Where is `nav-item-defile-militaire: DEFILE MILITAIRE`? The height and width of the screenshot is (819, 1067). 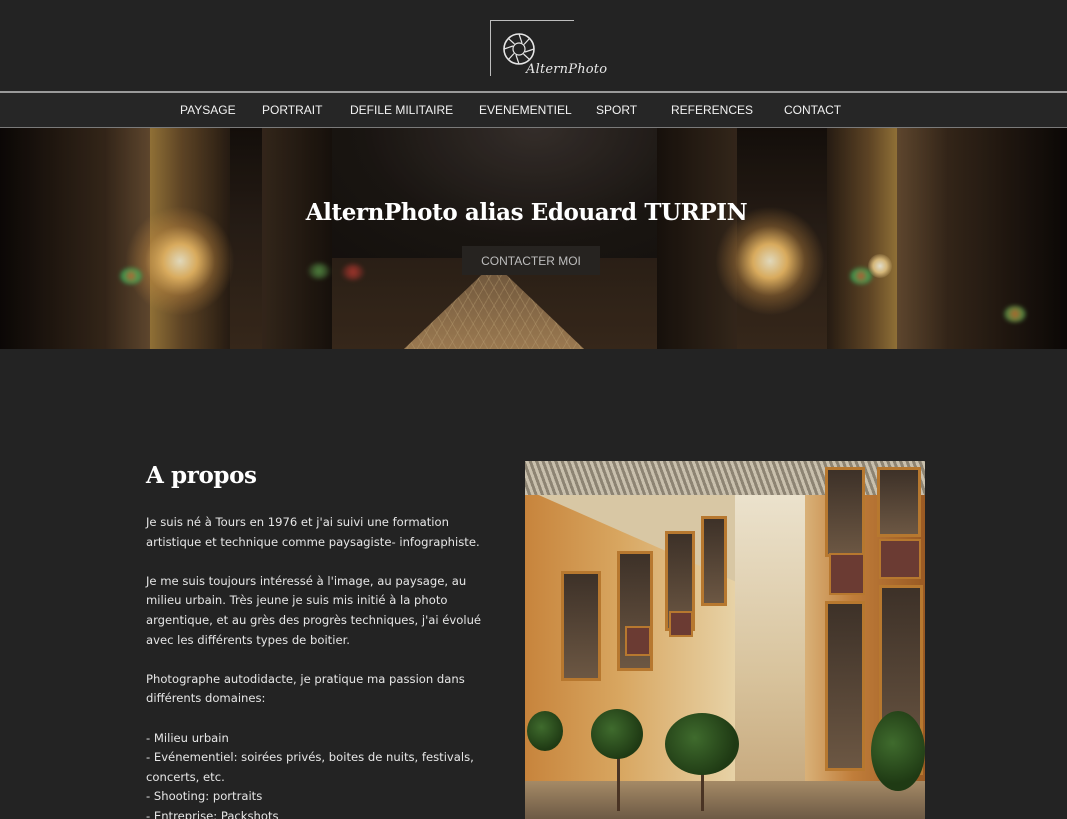
nav-item-defile-militaire: DEFILE MILITAIRE is located at coordinates (401, 110).